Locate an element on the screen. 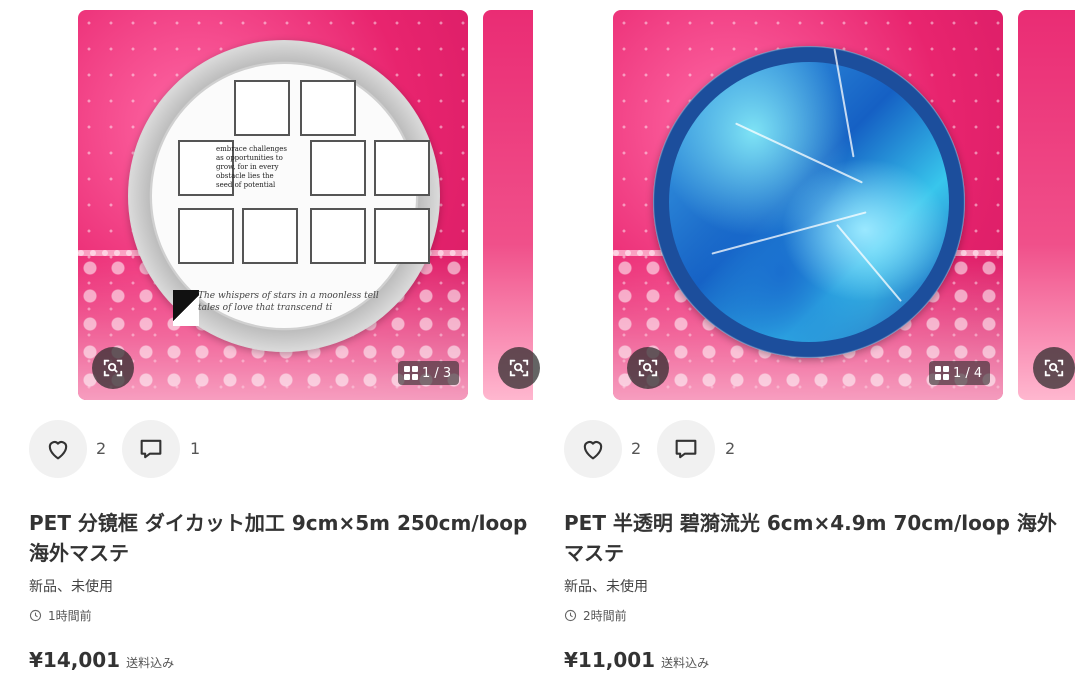  price-amount: ¥14,001 is located at coordinates (75, 660).